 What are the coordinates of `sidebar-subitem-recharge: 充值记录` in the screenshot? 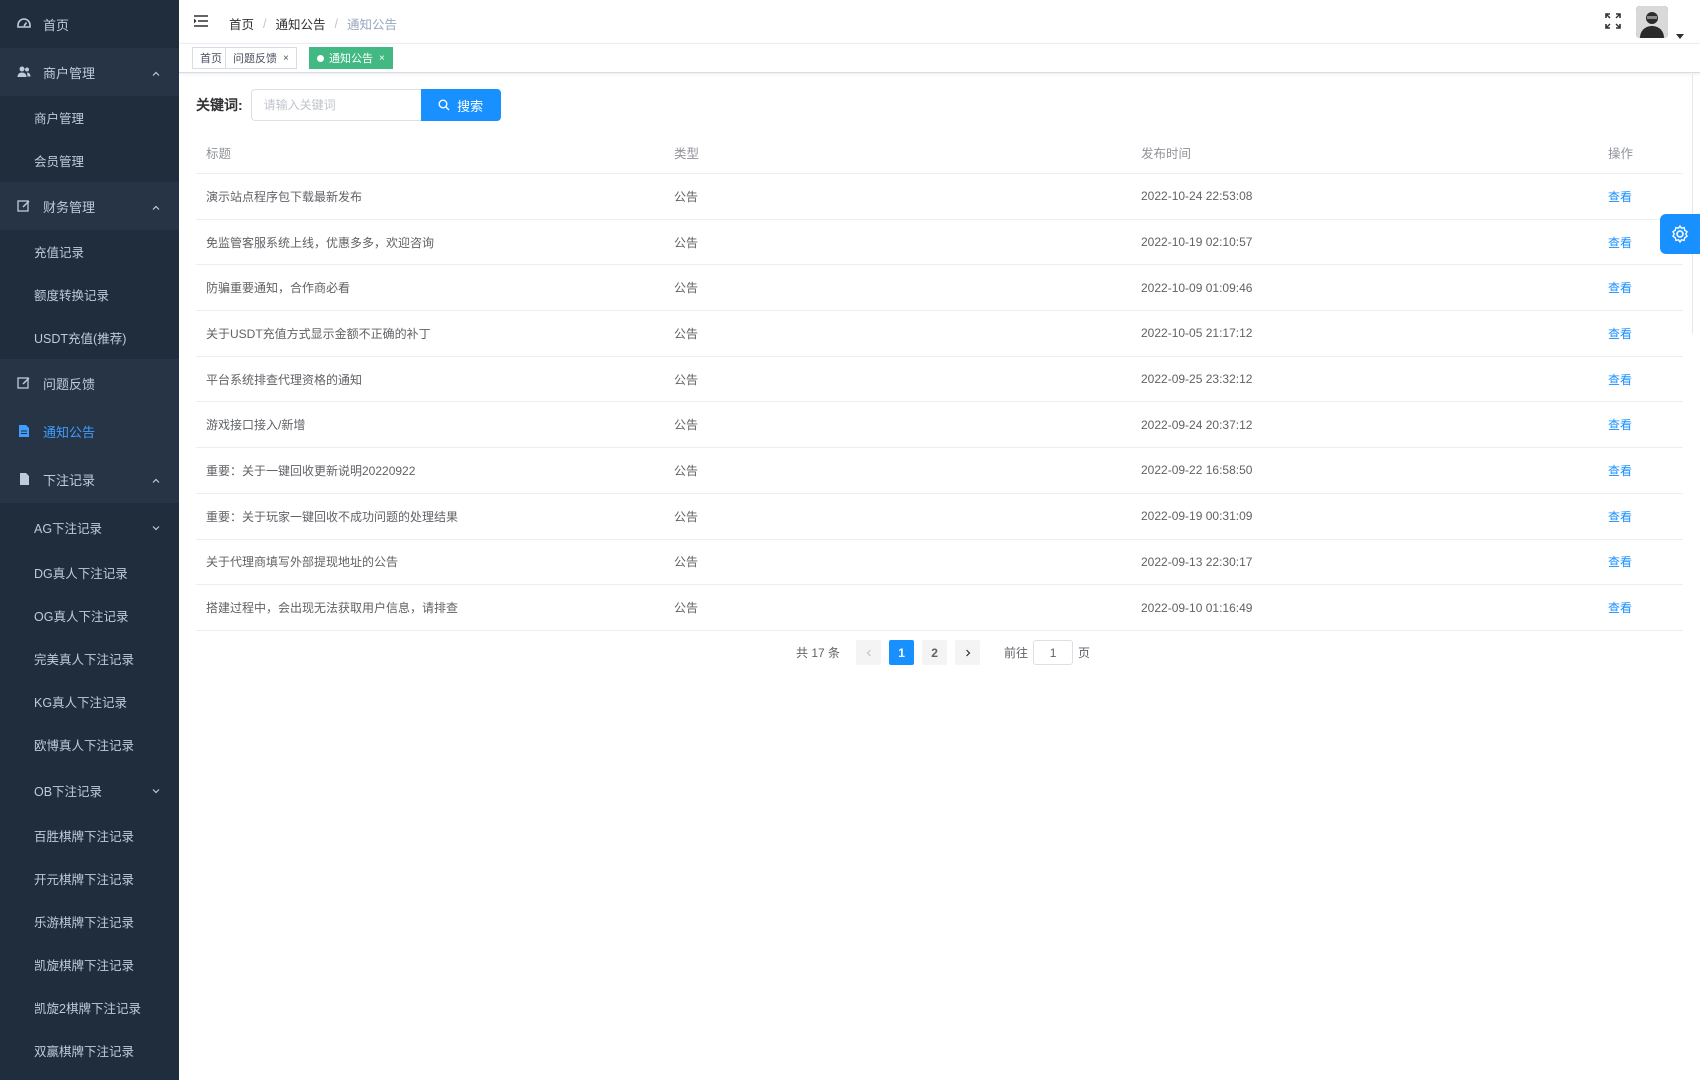 It's located at (89, 251).